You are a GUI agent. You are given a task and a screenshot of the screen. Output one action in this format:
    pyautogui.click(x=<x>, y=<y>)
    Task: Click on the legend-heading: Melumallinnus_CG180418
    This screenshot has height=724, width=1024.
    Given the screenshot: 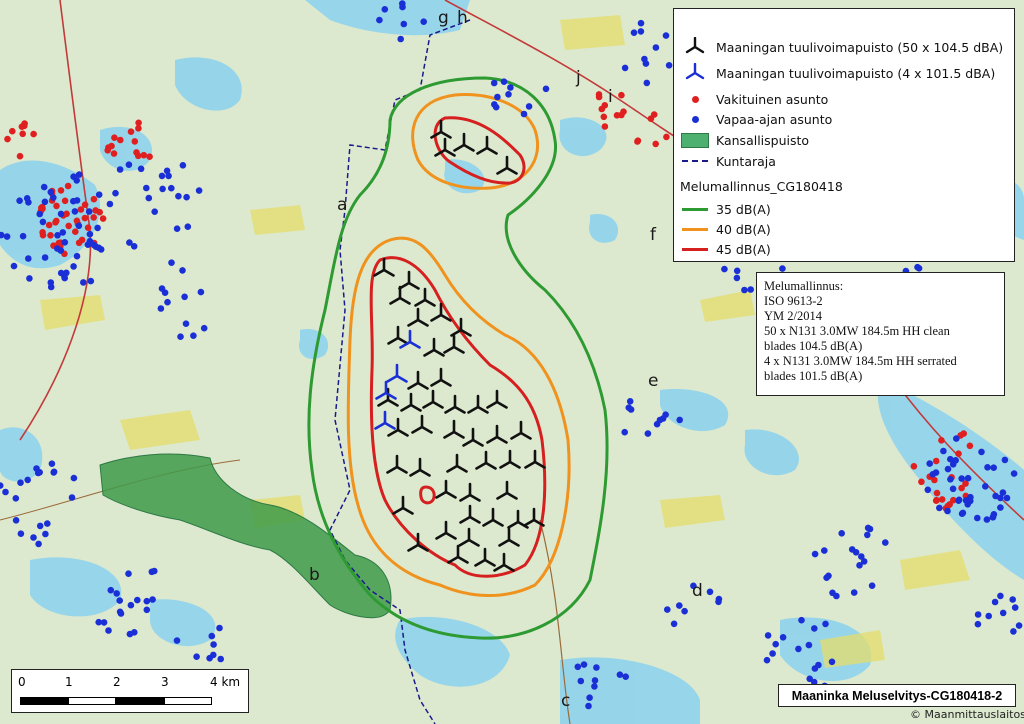 What is the action you would take?
    pyautogui.click(x=761, y=186)
    